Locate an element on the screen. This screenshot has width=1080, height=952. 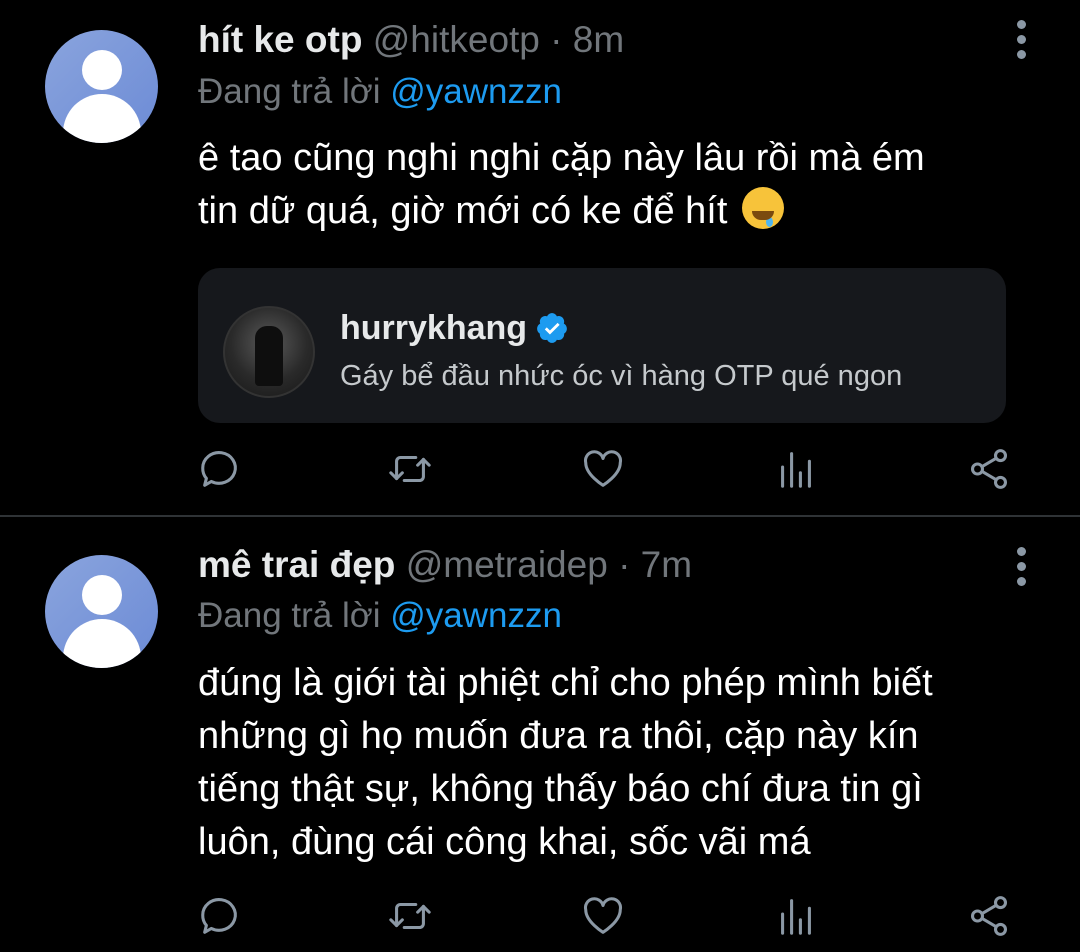
card-profile-name: hurrykhang is located at coordinates (454, 328).